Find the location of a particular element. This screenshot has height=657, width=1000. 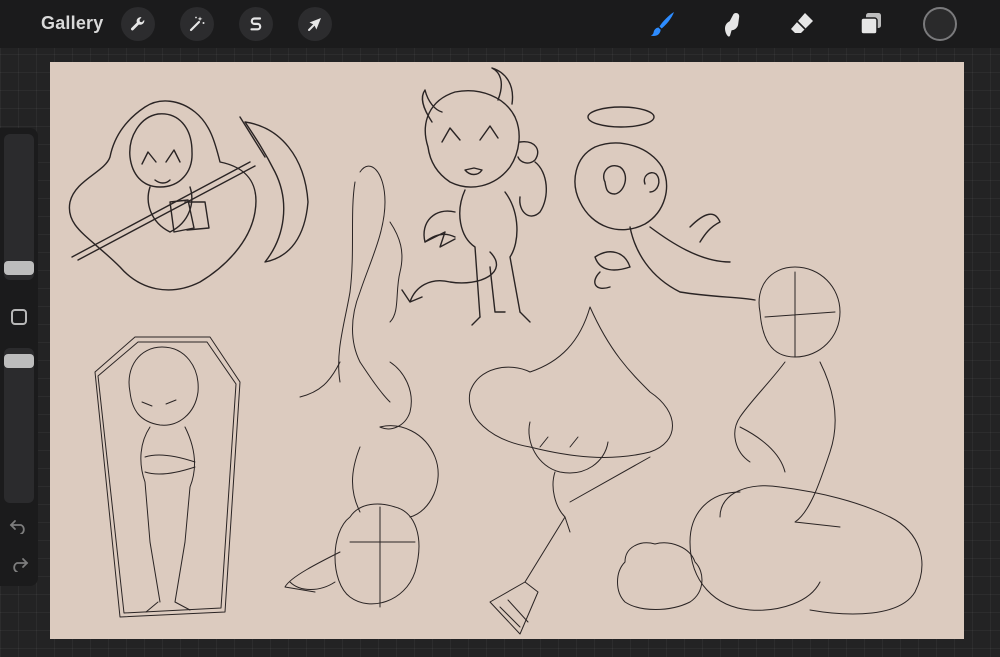

layers-icon is located at coordinates (870, 24).